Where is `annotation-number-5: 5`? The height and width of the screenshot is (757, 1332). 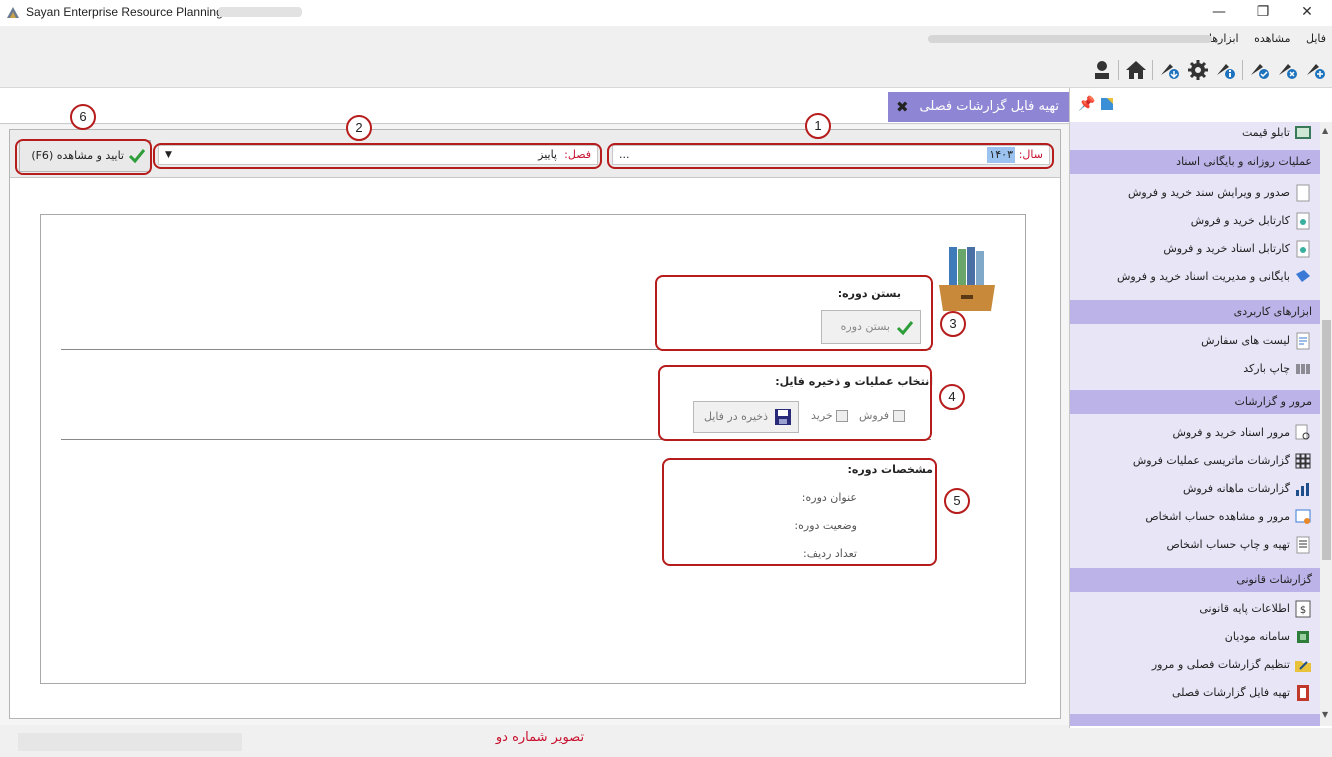
annotation-number-5: 5 is located at coordinates (957, 501).